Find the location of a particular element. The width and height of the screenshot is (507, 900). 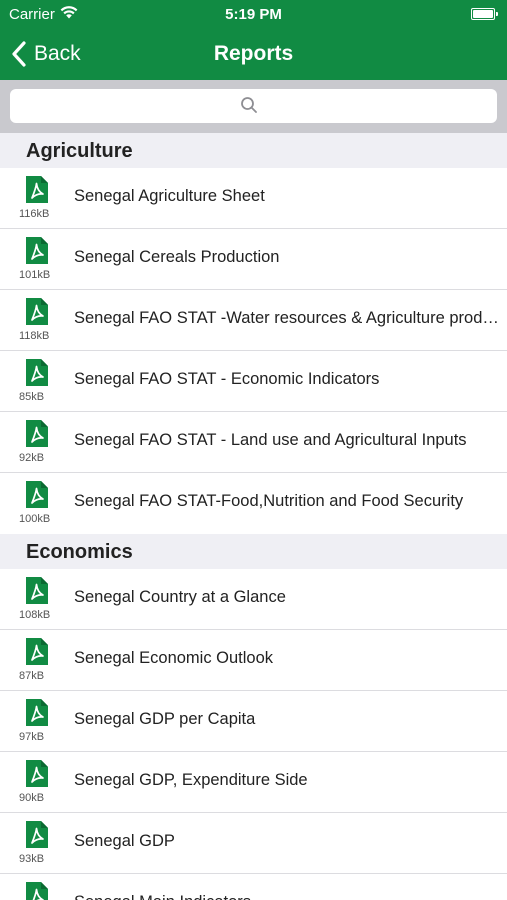

app-header: Carrier 5:19 PM Back Reports is located at coordinates (253, 40).